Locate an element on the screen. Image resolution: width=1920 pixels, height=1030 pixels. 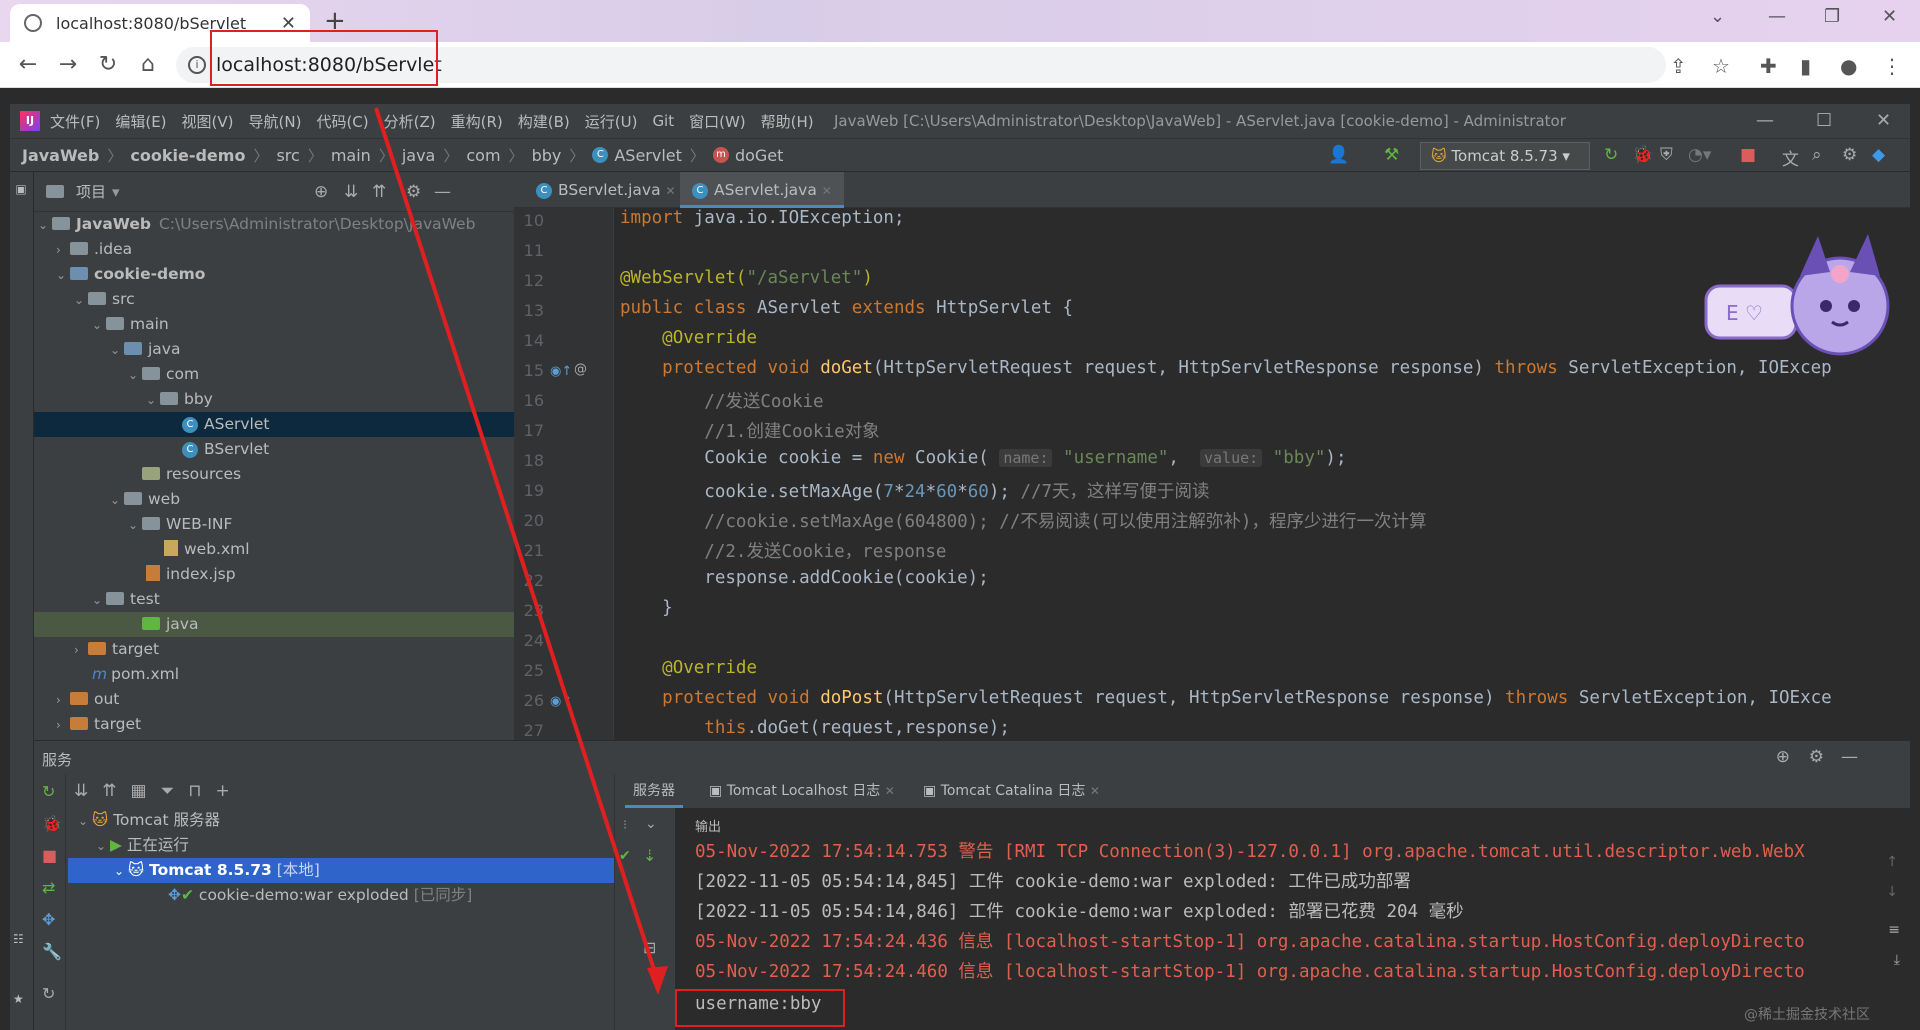
more-menu-icon: ⋮ is located at coordinates (1892, 66).